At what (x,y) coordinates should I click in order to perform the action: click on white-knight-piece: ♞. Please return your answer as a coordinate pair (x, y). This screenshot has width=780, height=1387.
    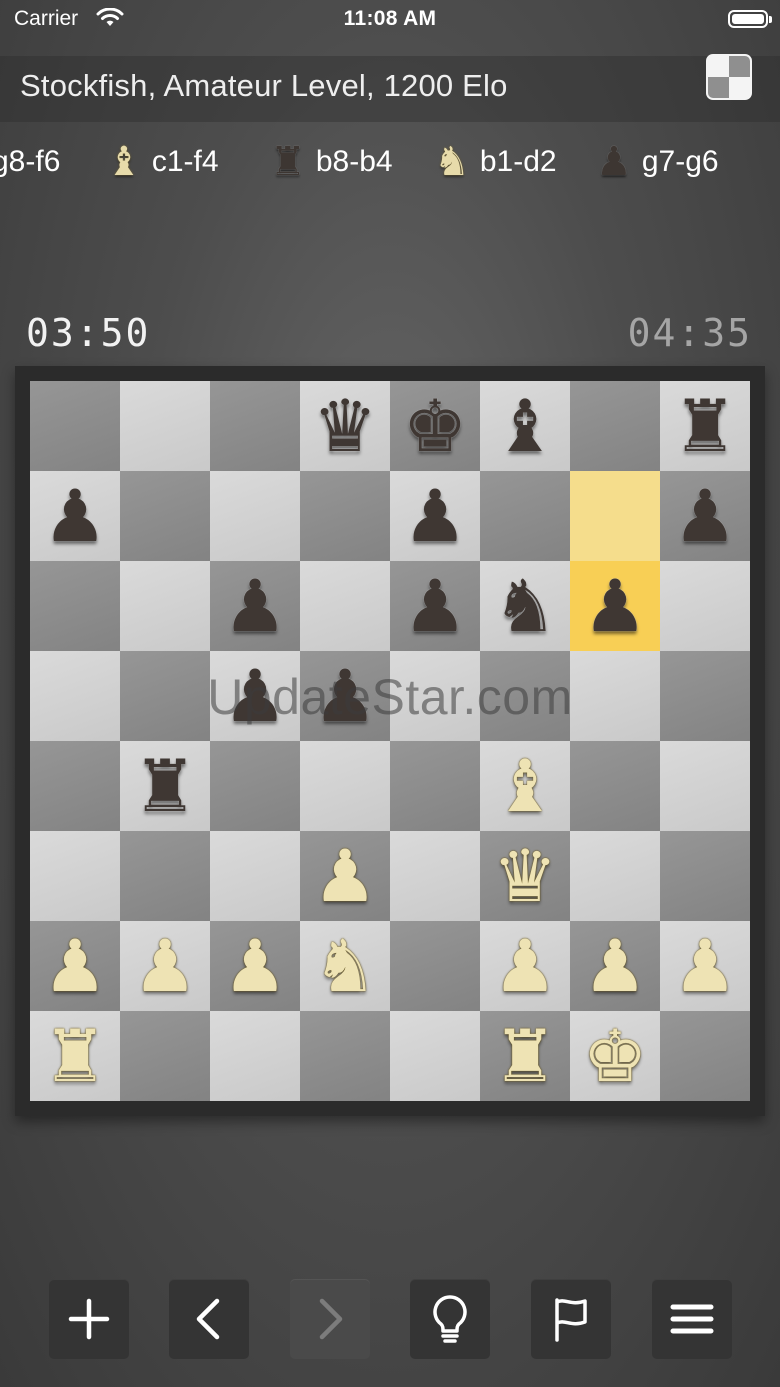
    Looking at the image, I should click on (345, 966).